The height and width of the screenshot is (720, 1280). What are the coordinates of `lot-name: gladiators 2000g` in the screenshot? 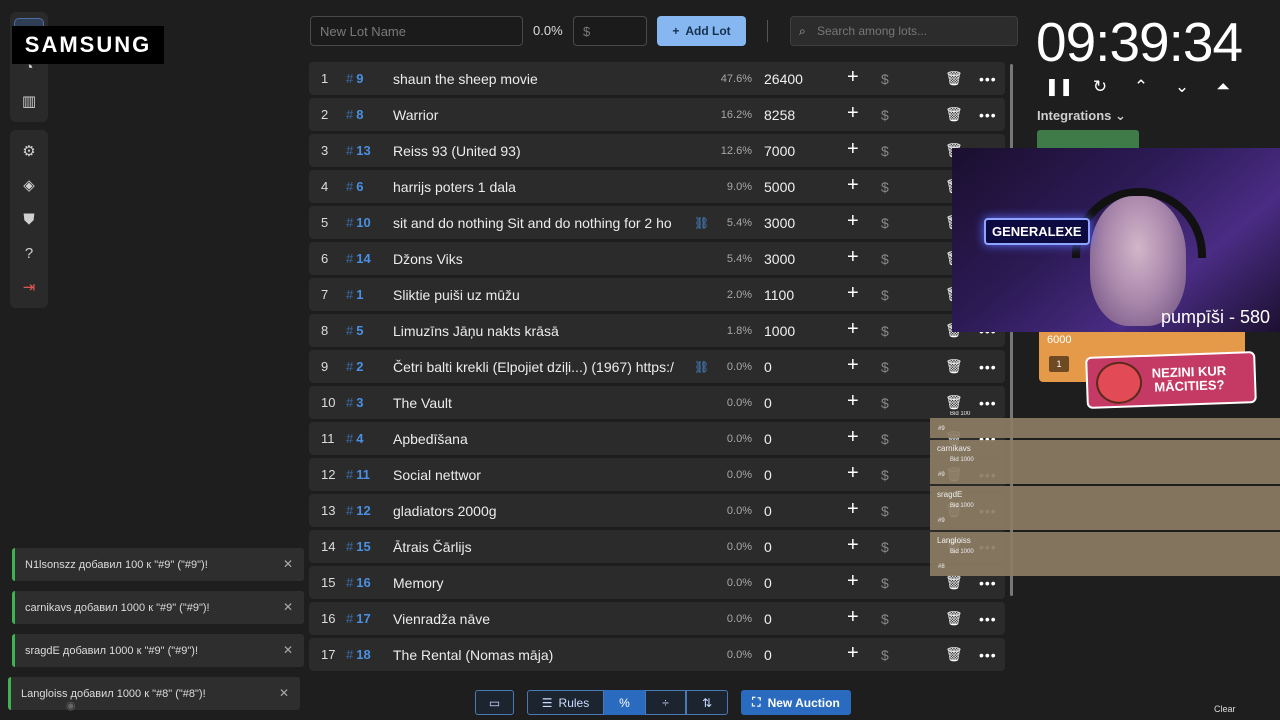 It's located at (535, 511).